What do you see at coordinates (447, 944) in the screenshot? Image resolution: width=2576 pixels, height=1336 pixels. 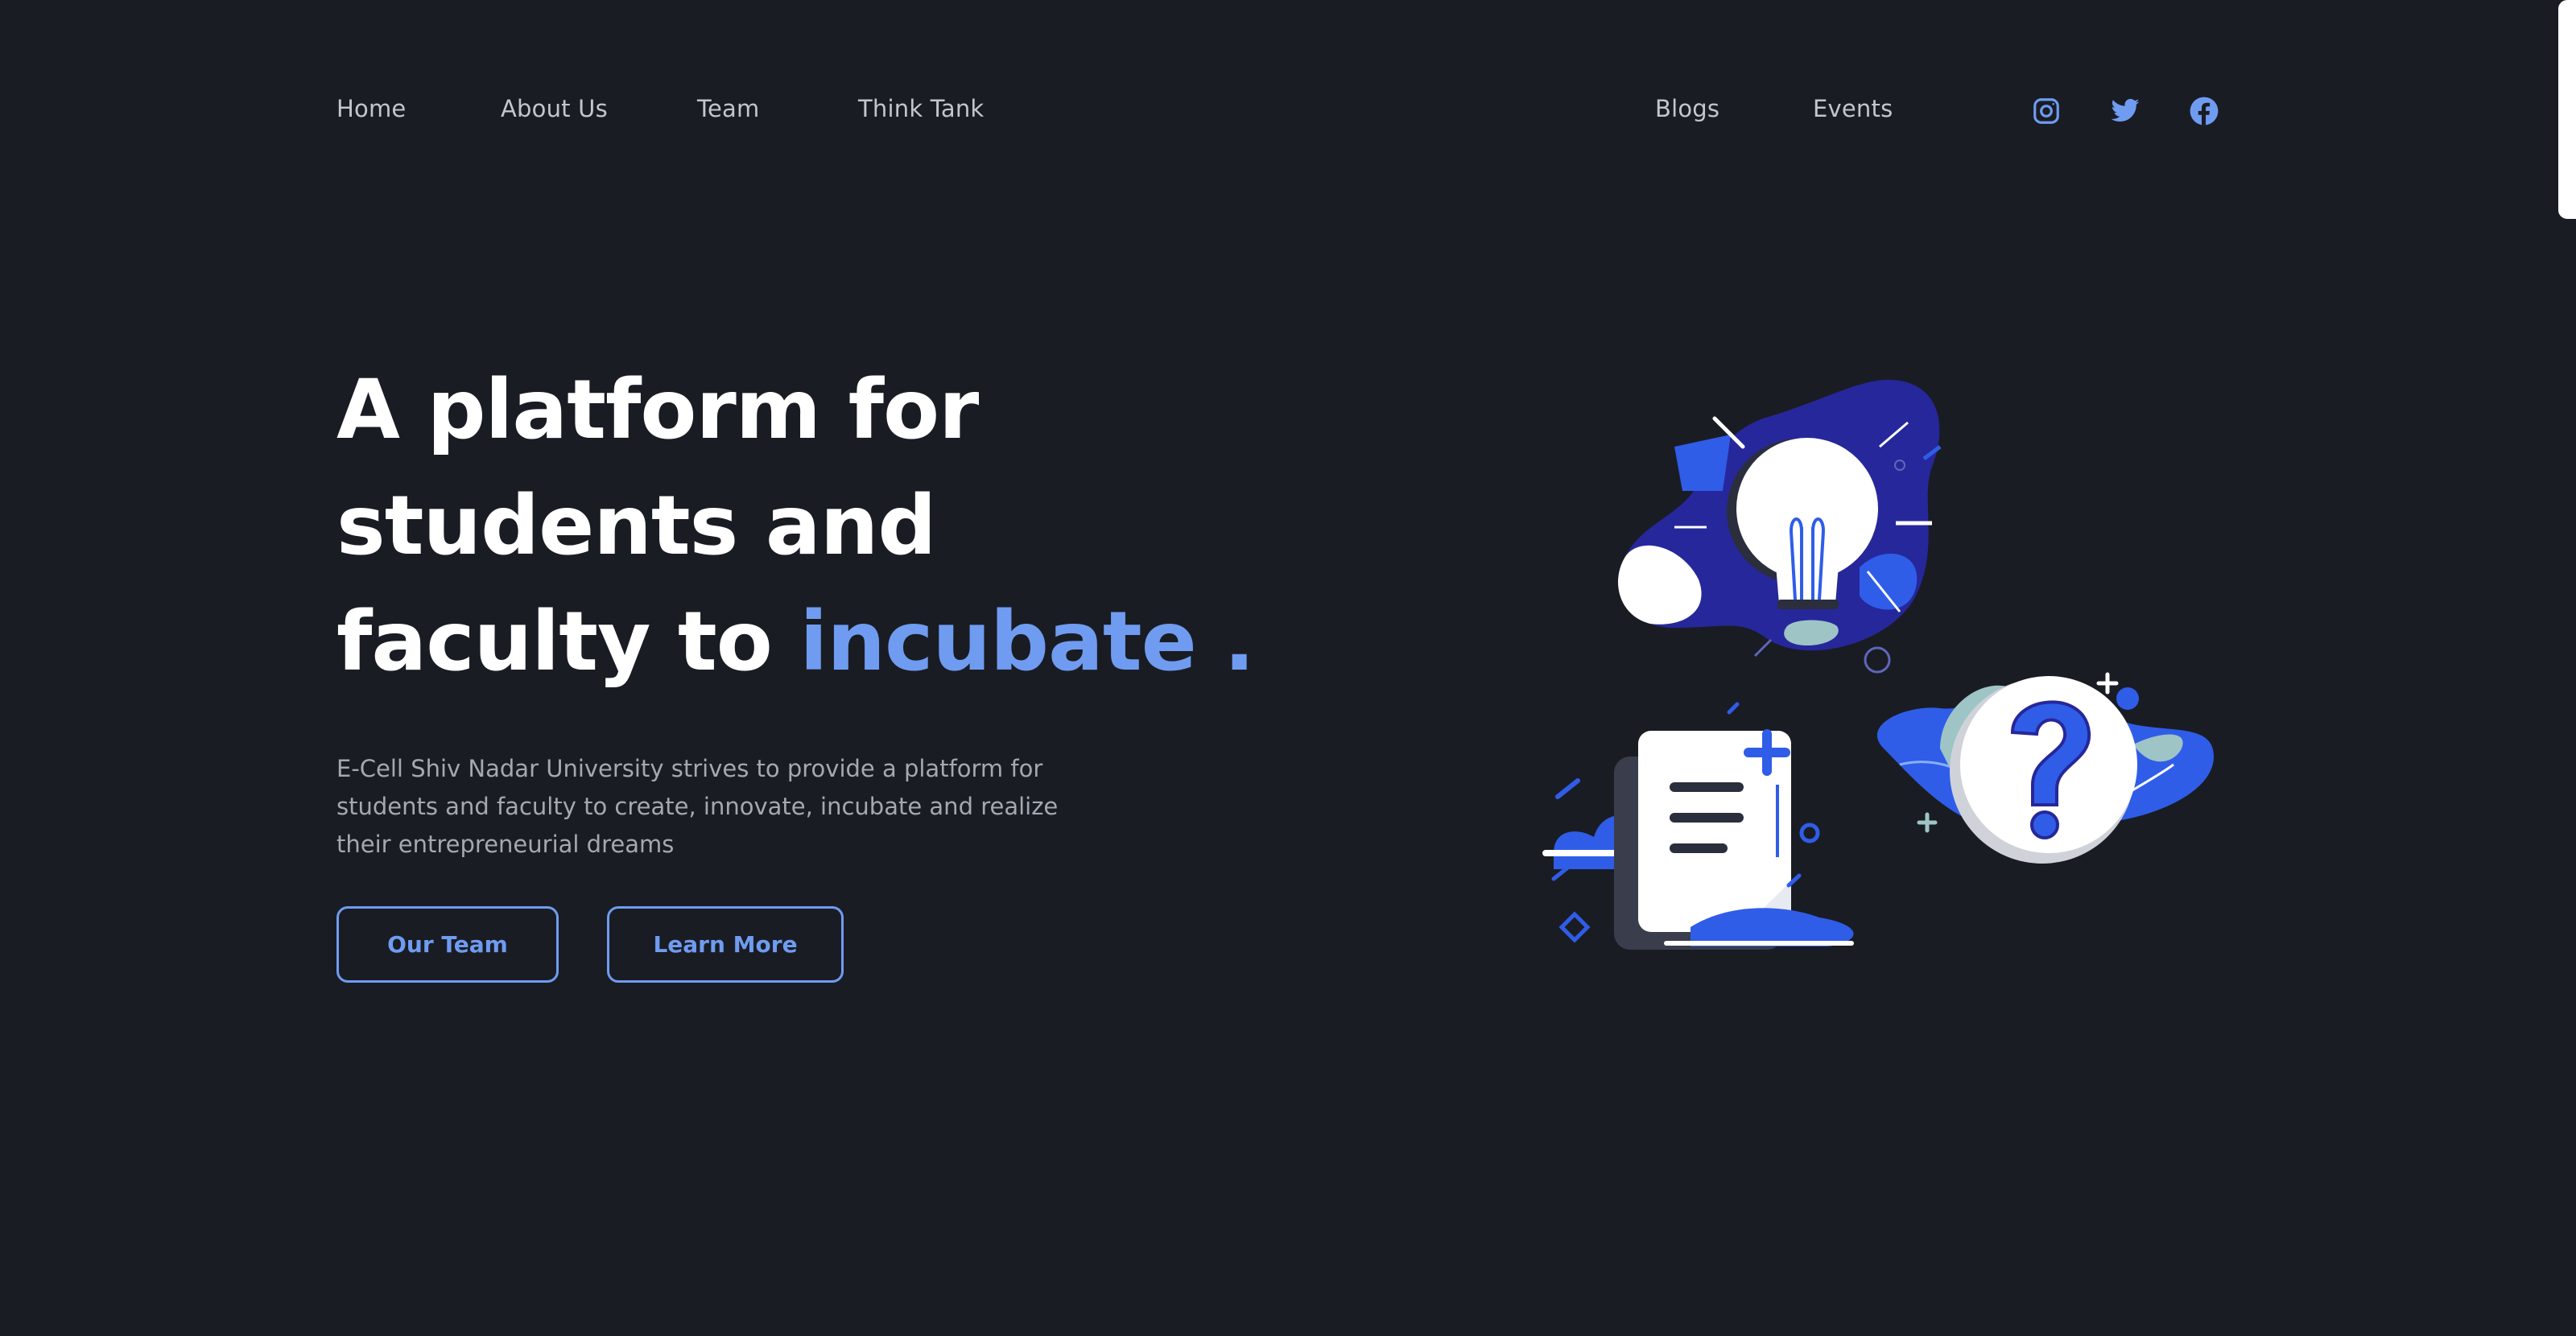 I see `our-team-button: Our Team` at bounding box center [447, 944].